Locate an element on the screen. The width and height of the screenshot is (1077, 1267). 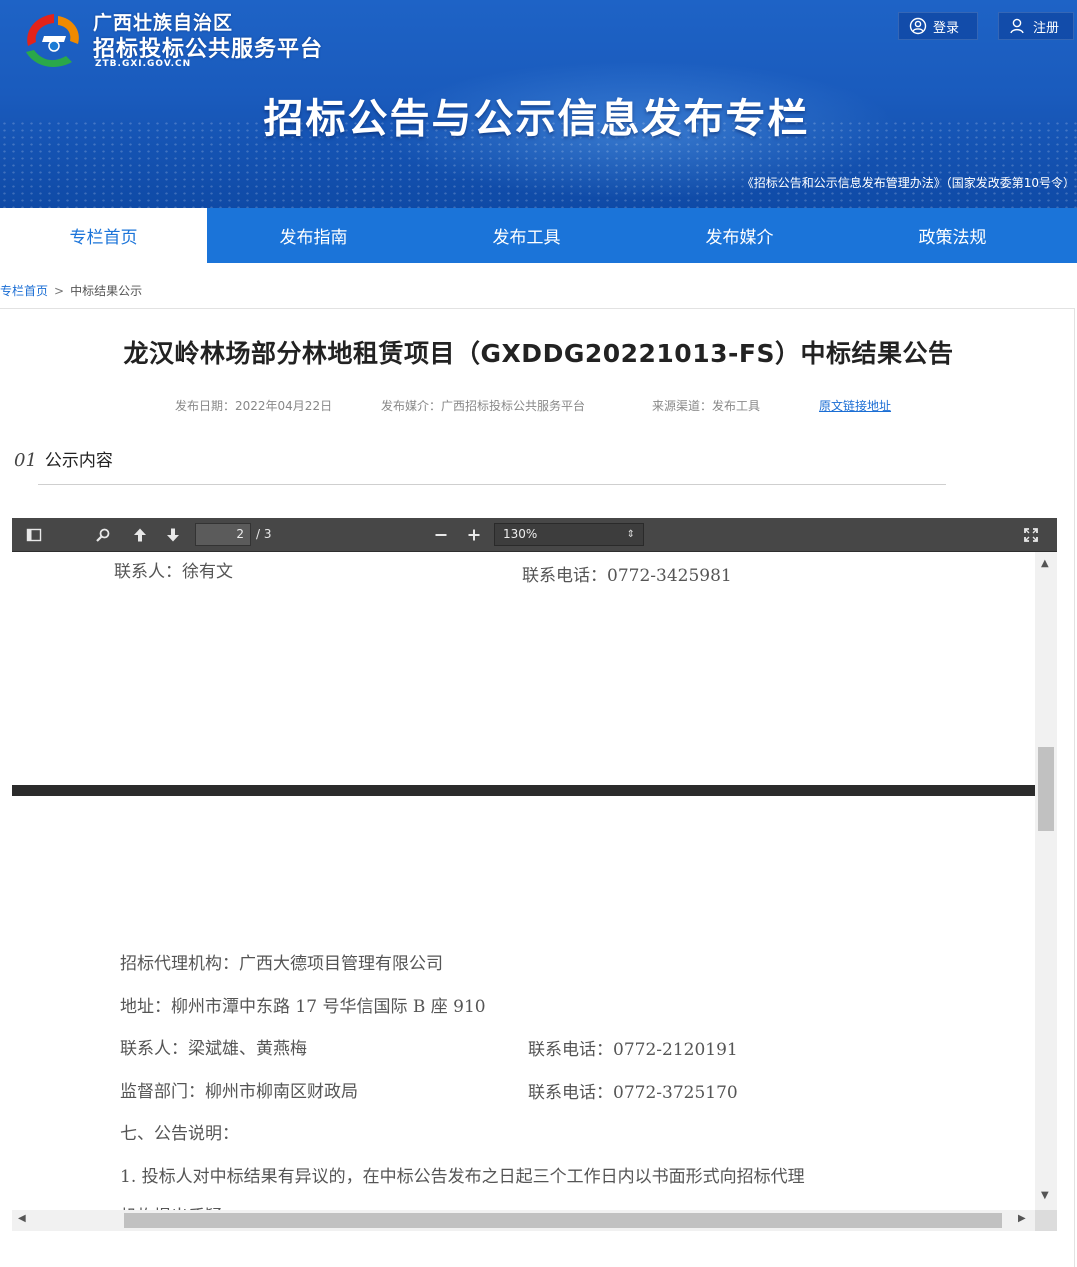
zoom-out-button is located at coordinates (441, 535).